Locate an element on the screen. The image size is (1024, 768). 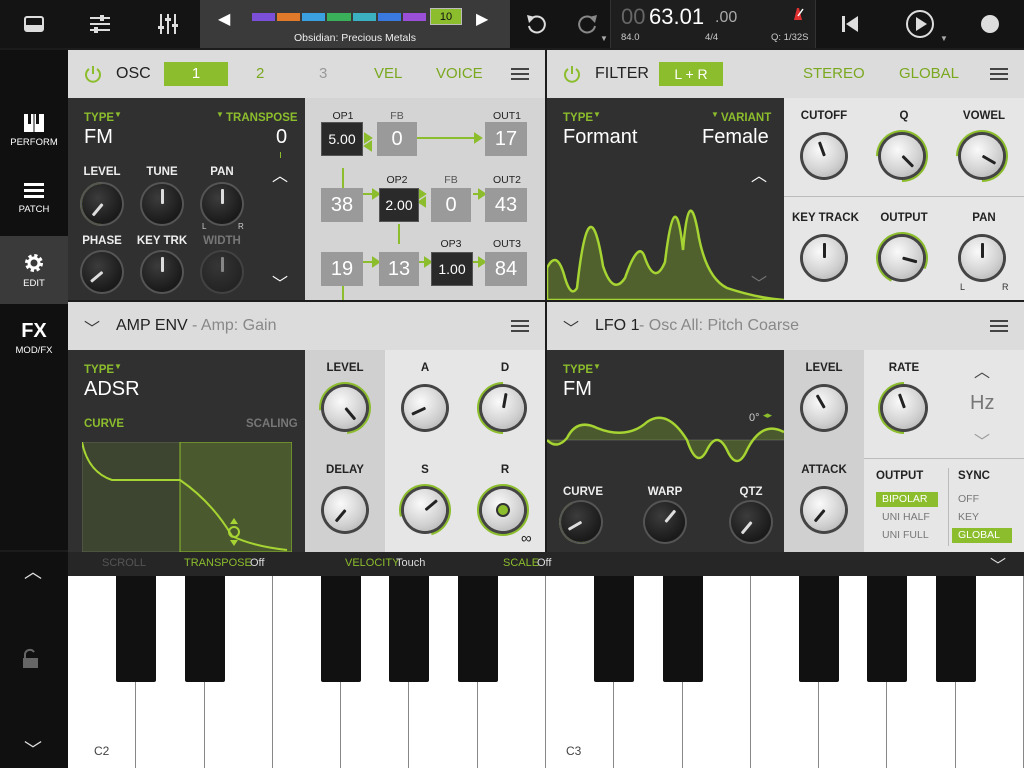
rate-knob is located at coordinates (904, 408).